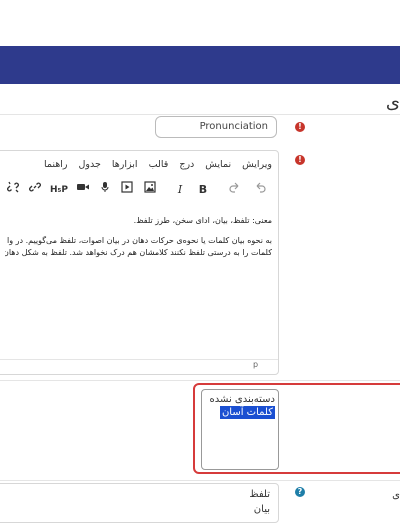 The height and width of the screenshot is (523, 400). What do you see at coordinates (56, 164) in the screenshot?
I see `menu-help: راهنما` at bounding box center [56, 164].